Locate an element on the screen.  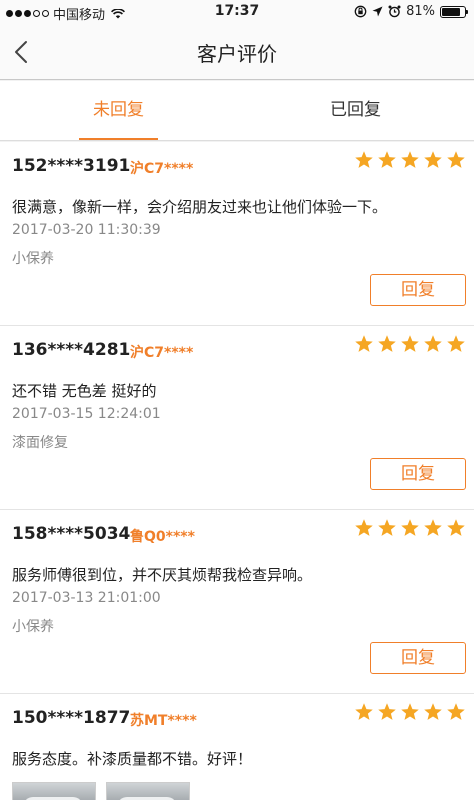
review-time: 2017-03-15 12:24:01 is located at coordinates (86, 414).